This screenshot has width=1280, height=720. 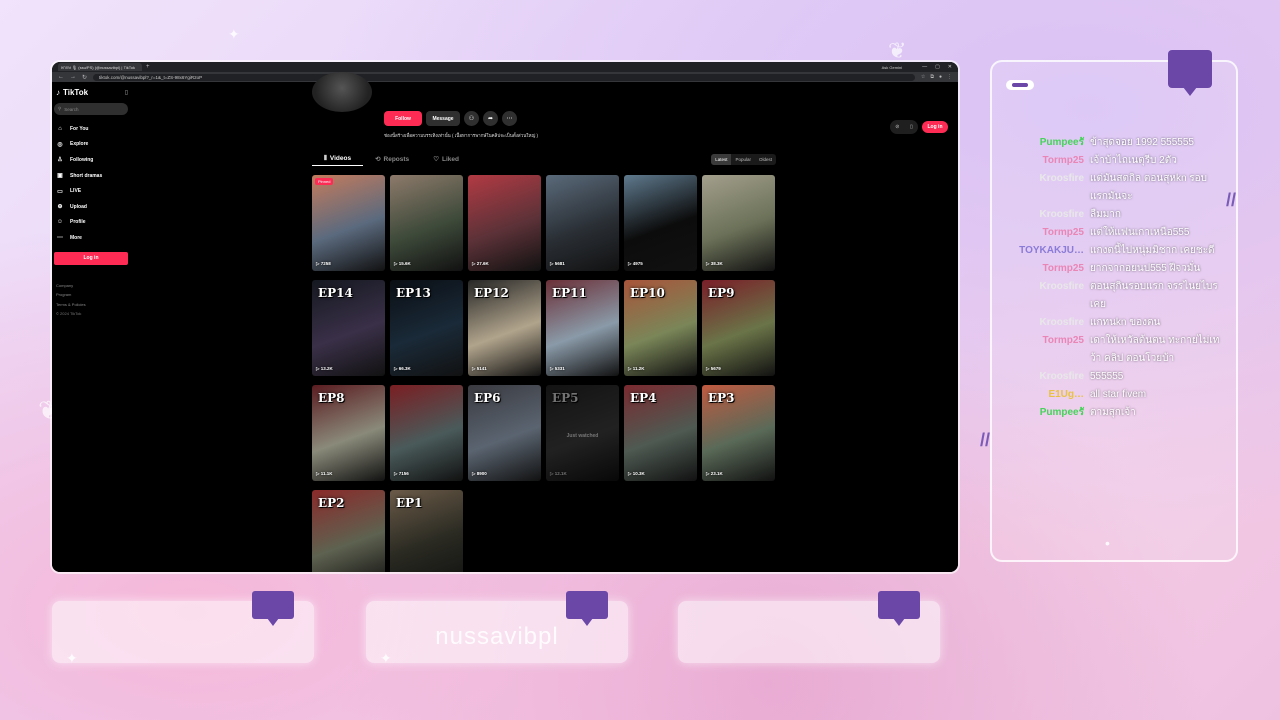 What do you see at coordinates (91, 160) in the screenshot?
I see `sidebar-item-following: ♙ Following` at bounding box center [91, 160].